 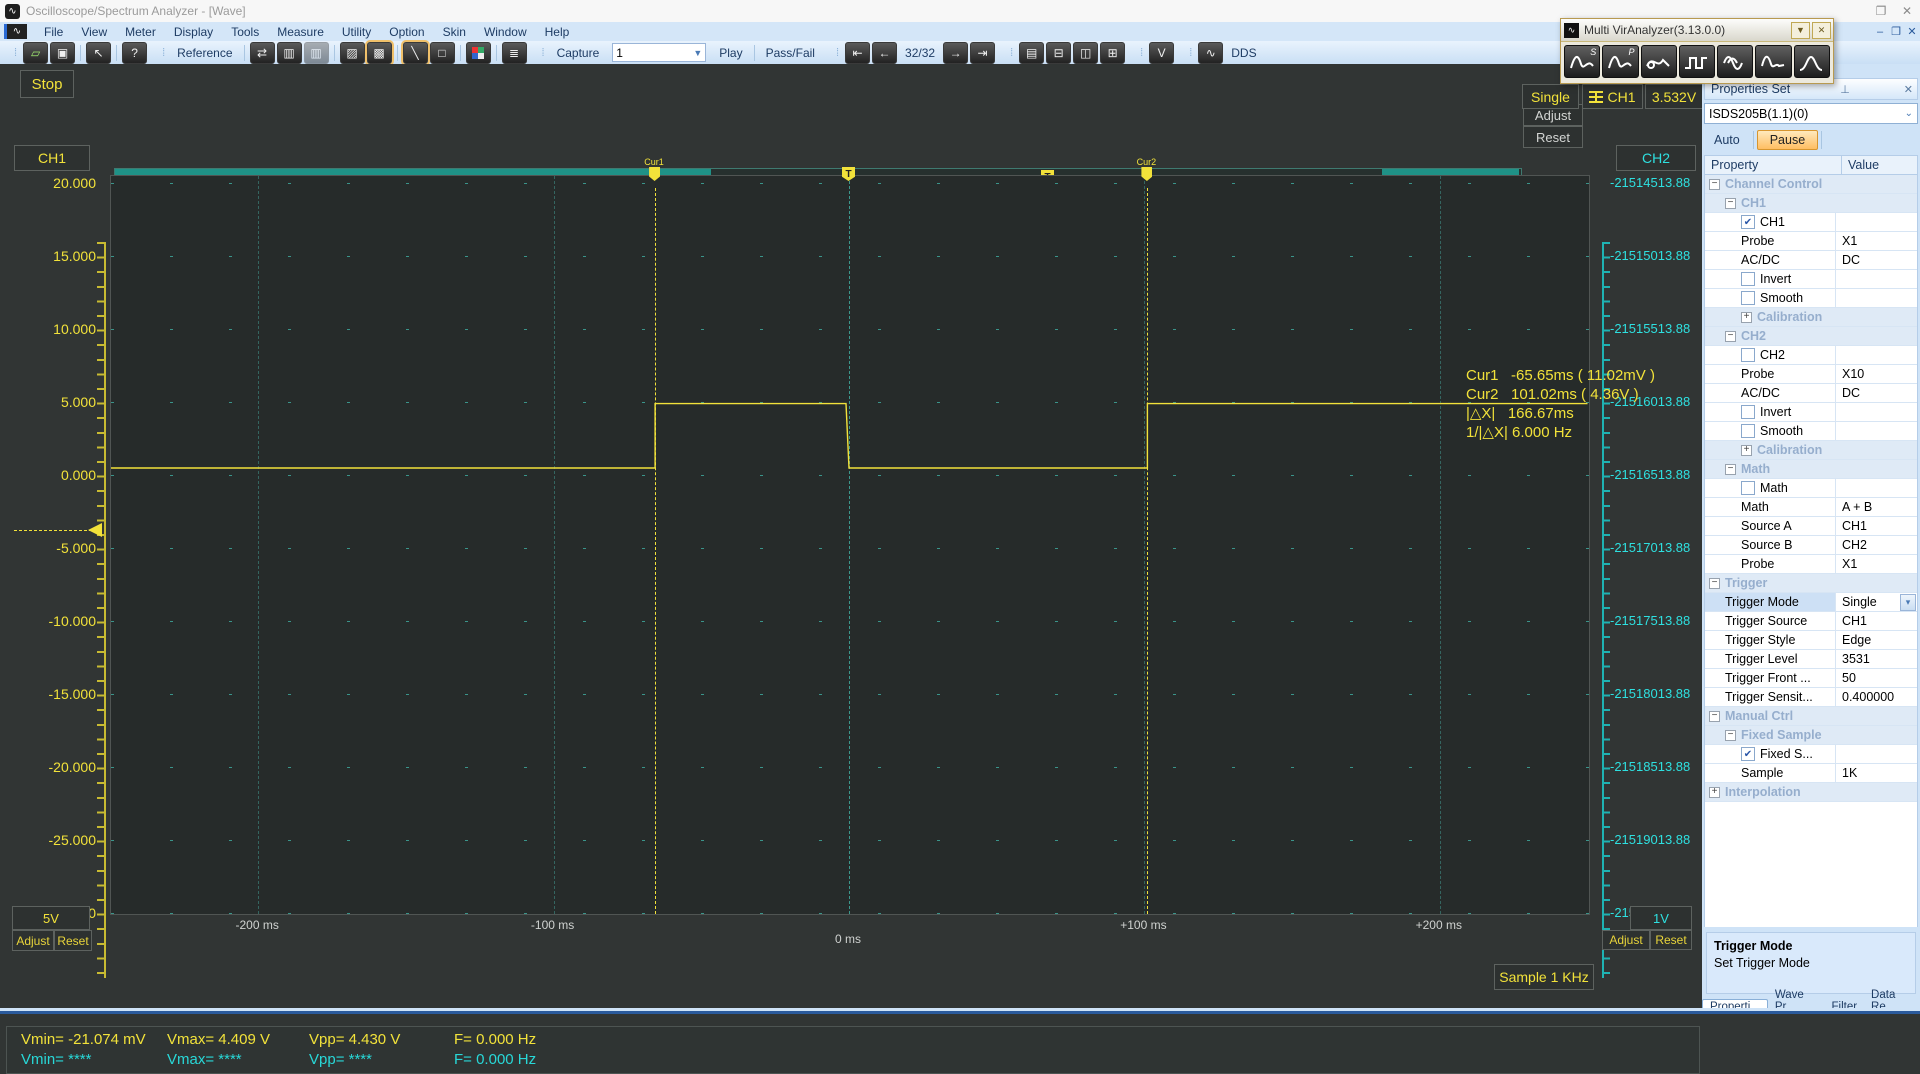 What do you see at coordinates (1811, 773) in the screenshot?
I see `prop-row-sample: Sample 1K` at bounding box center [1811, 773].